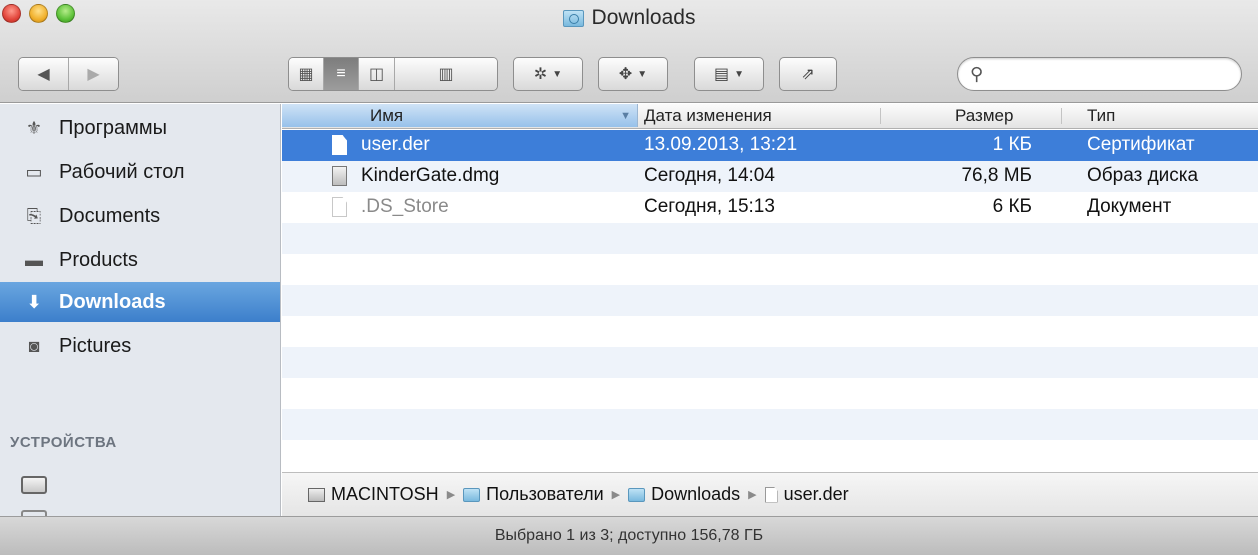 The image size is (1258, 555). I want to click on search-input, so click(1104, 74).